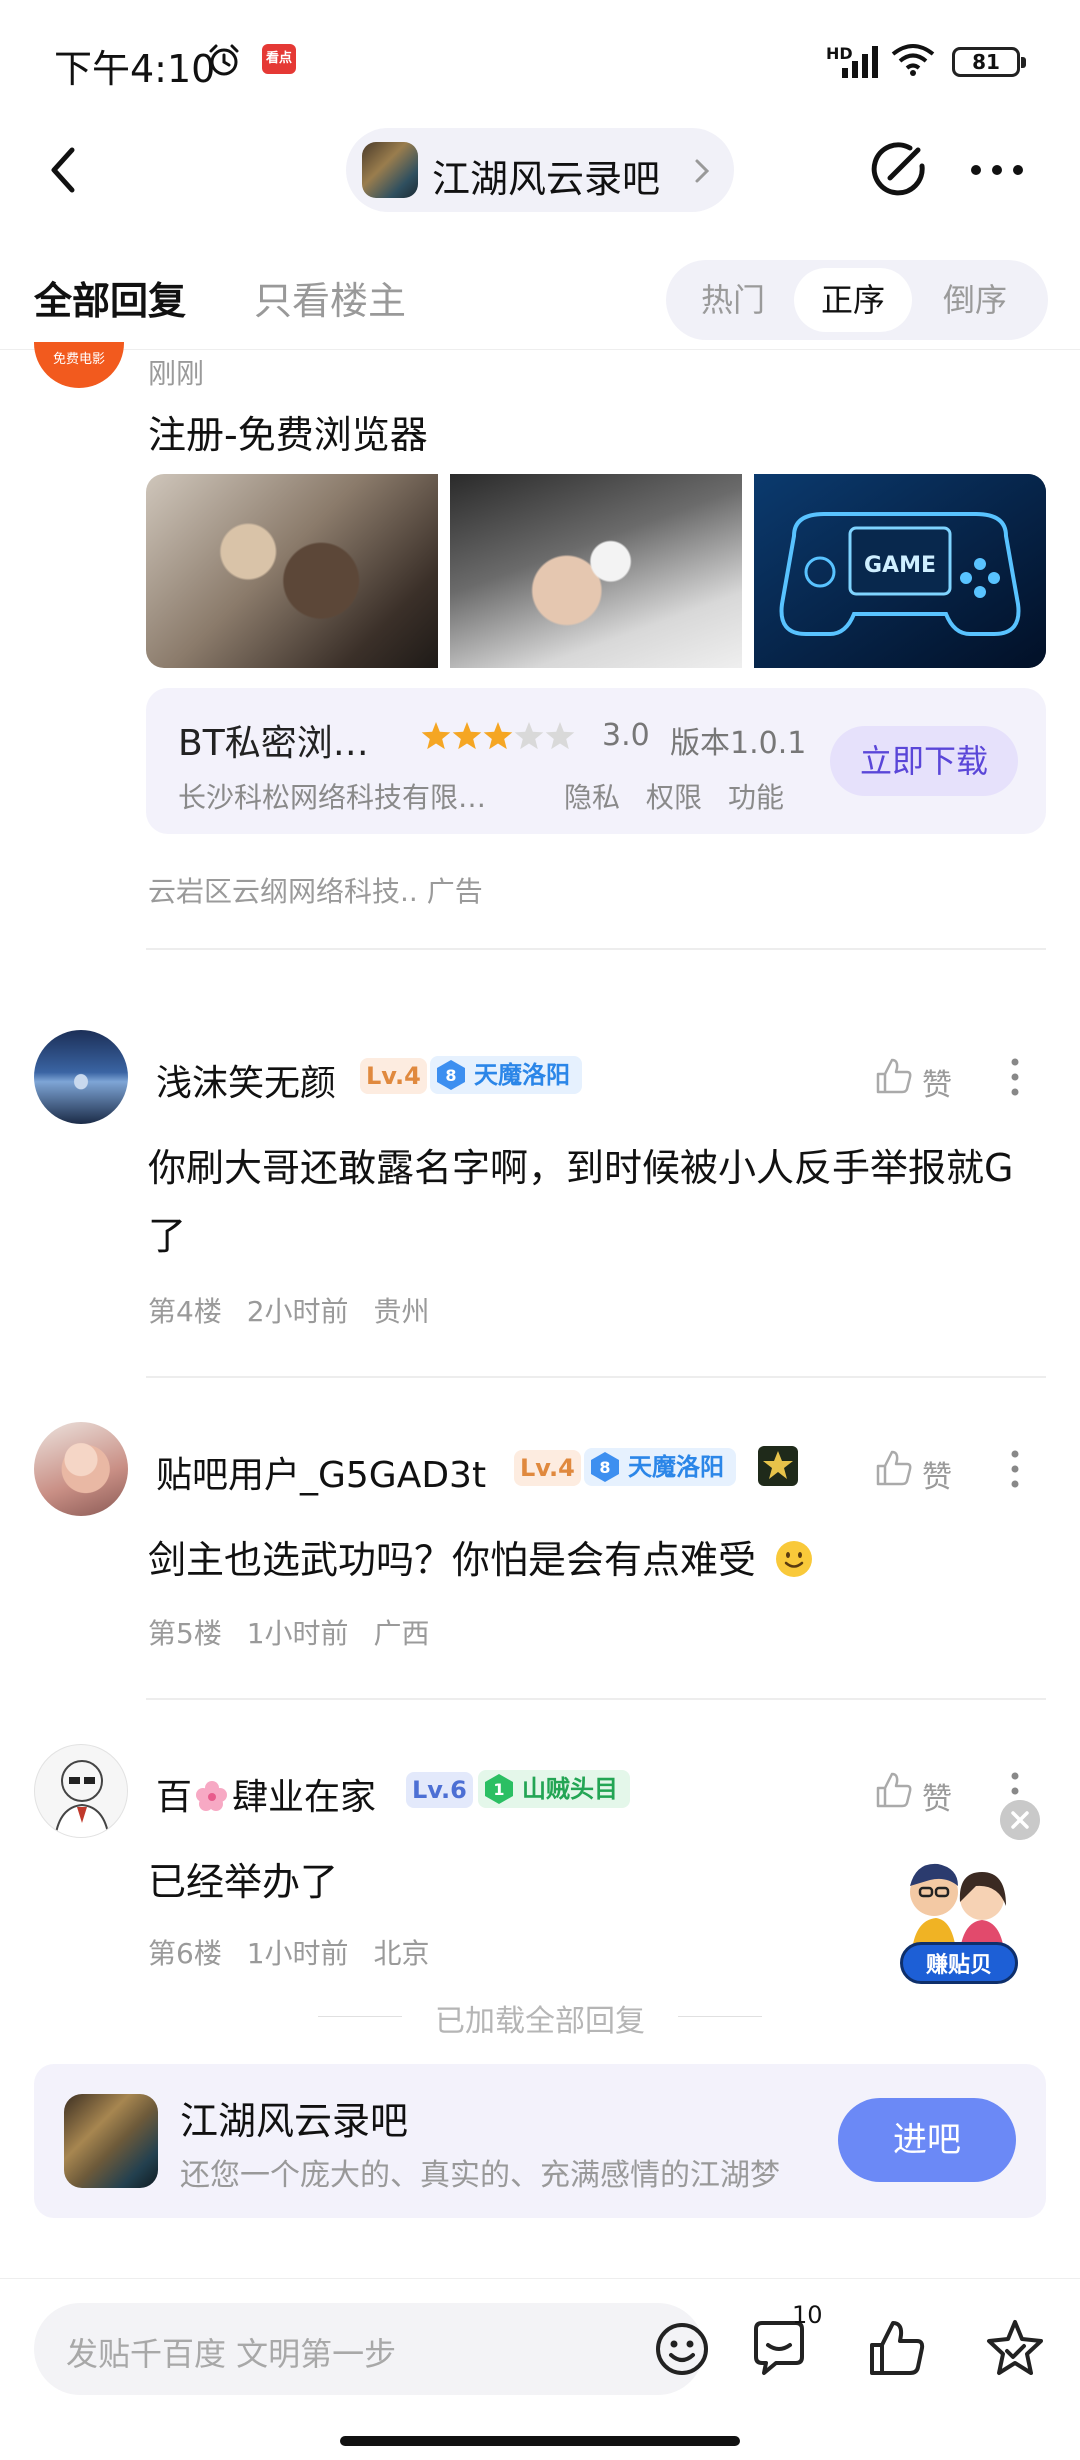 This screenshot has width=1080, height=2460. Describe the element at coordinates (733, 300) in the screenshot. I see `sort-hot: 热门` at that location.